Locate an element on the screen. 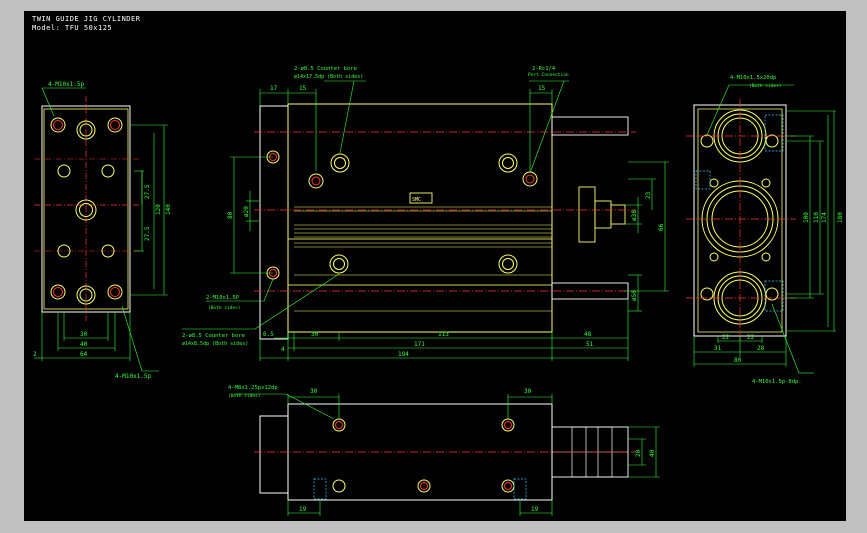  right-dim-31: 31 is located at coordinates (718, 348).